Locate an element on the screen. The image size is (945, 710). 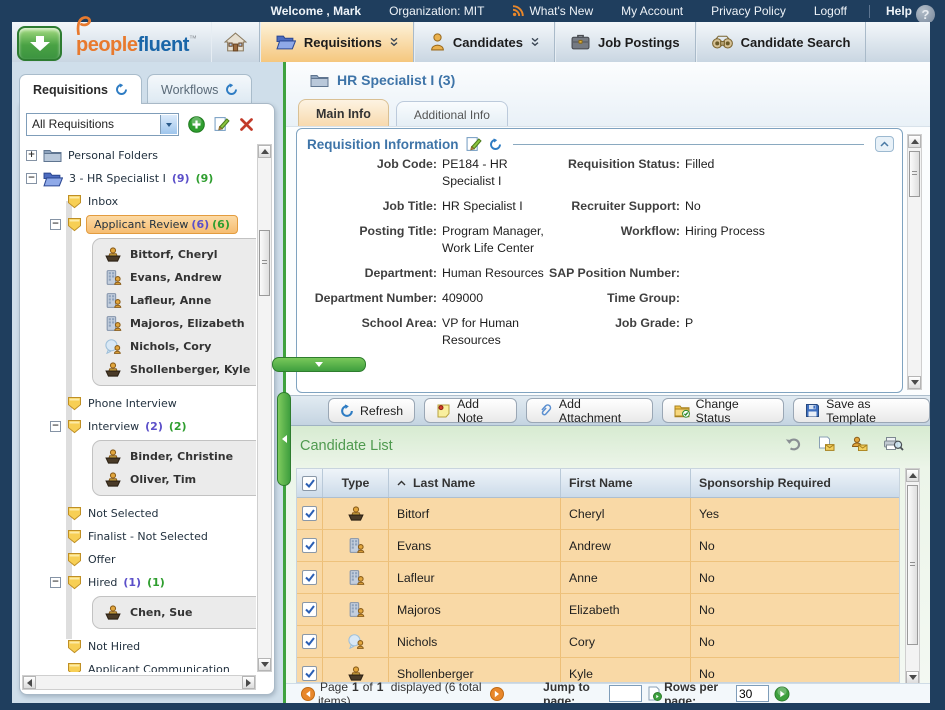
tree-person-oliver-tim: Oliver, Tim is located at coordinates (174, 479).